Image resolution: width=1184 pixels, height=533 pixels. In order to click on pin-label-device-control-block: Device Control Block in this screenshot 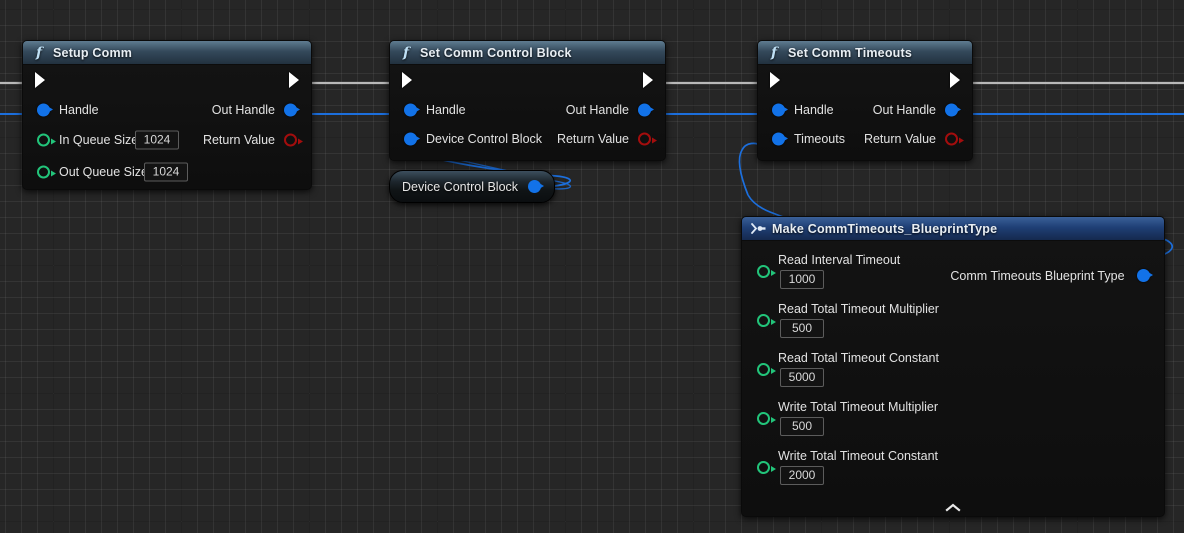, I will do `click(484, 139)`.